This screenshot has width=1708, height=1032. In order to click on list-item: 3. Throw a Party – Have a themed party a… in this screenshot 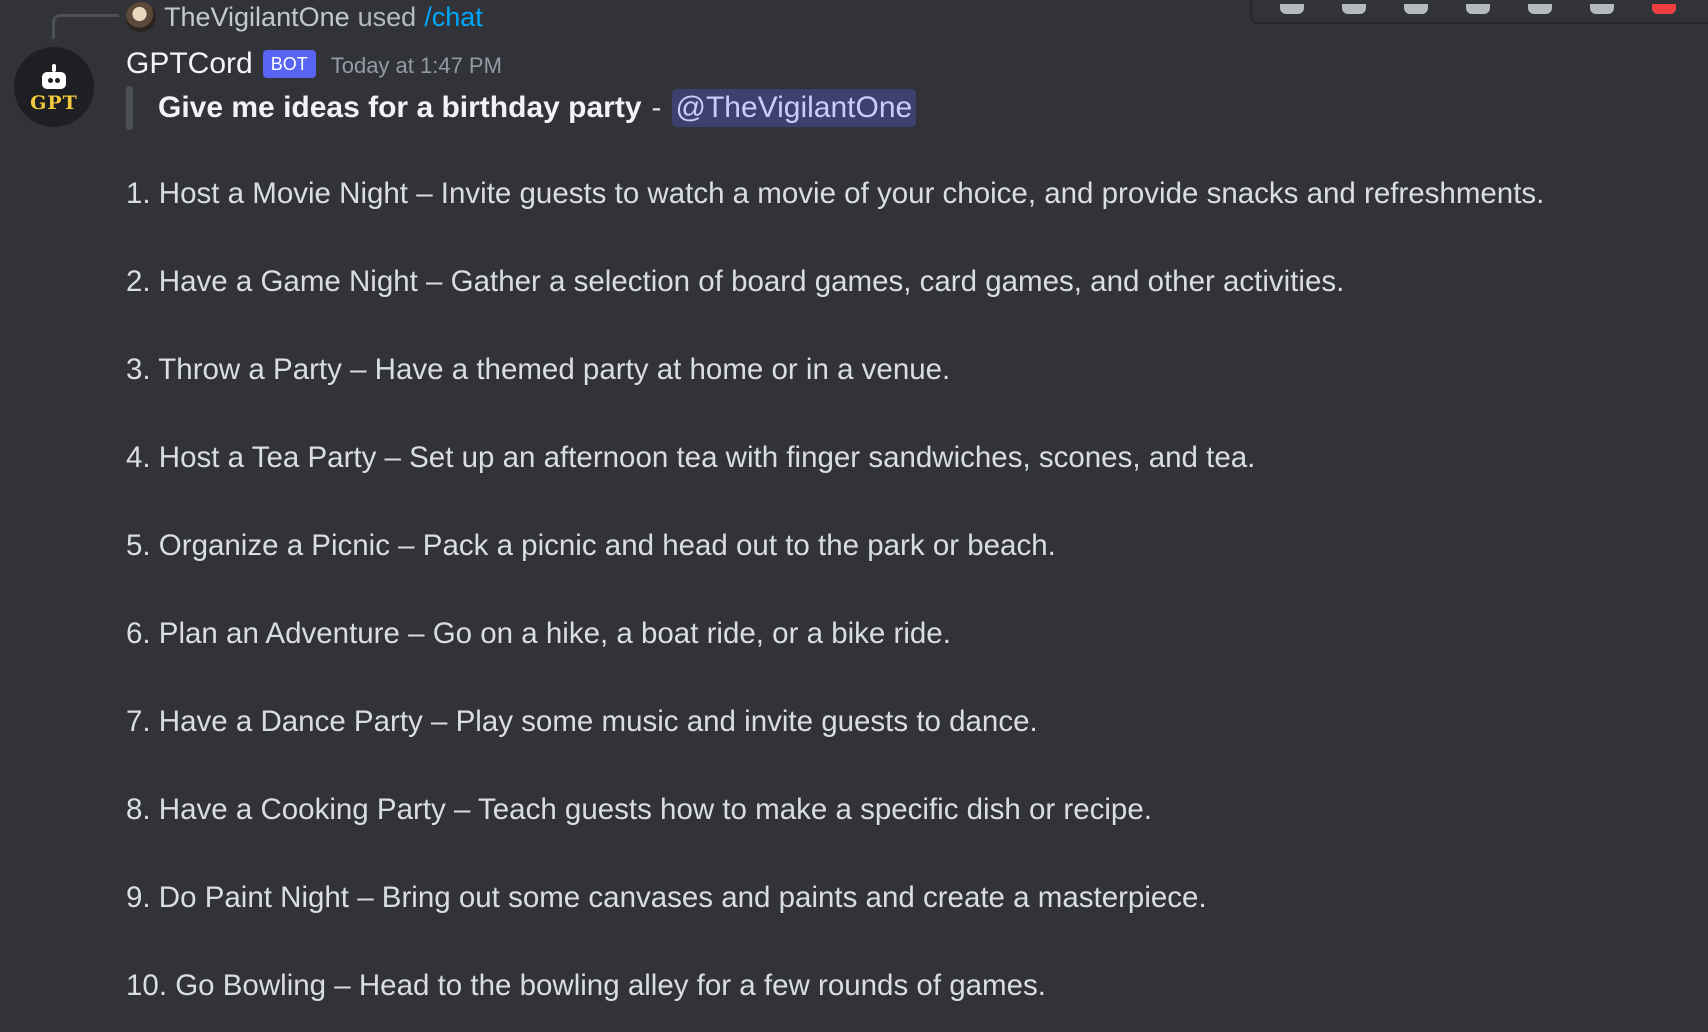, I will do `click(538, 369)`.